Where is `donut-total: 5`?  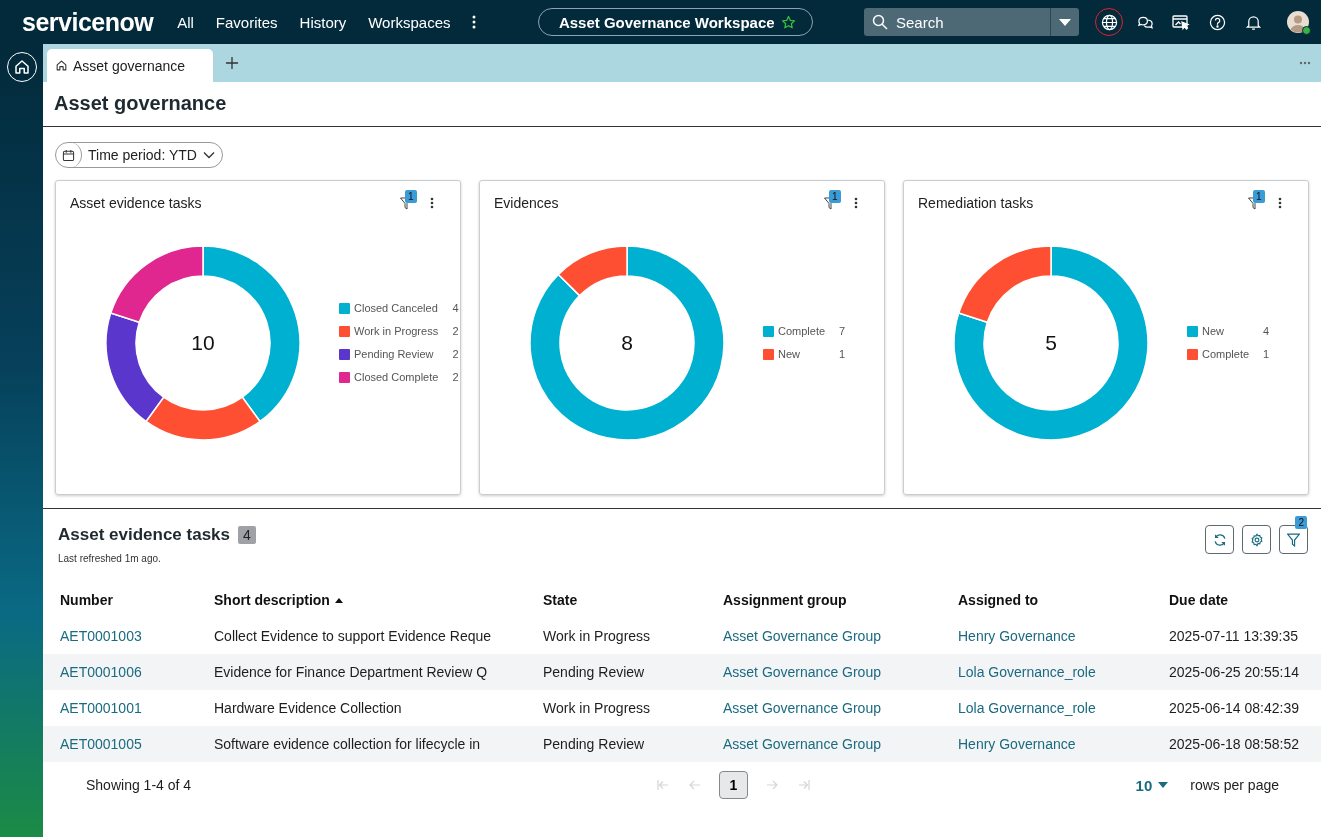
donut-total: 5 is located at coordinates (1051, 342).